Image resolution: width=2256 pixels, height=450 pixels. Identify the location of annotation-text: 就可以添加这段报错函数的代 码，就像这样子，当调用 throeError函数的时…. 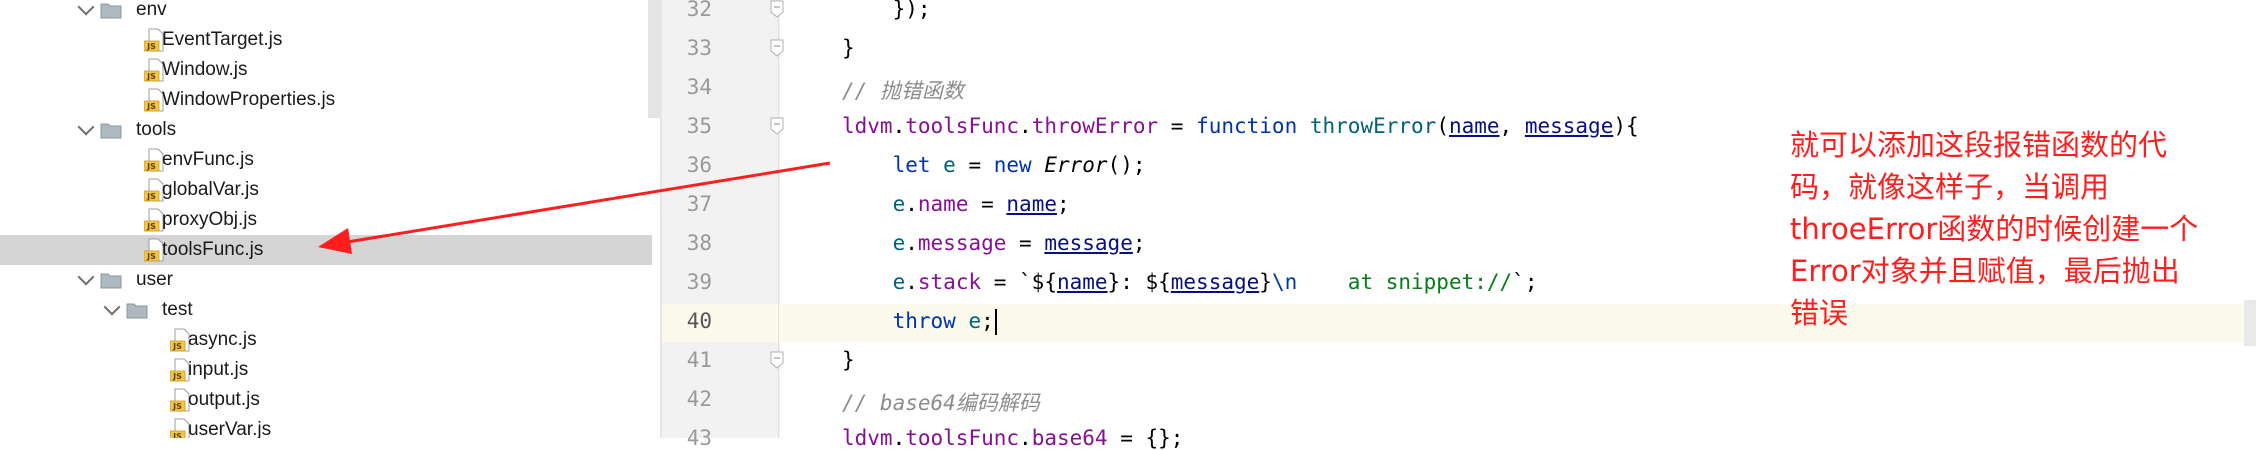
(2020, 229).